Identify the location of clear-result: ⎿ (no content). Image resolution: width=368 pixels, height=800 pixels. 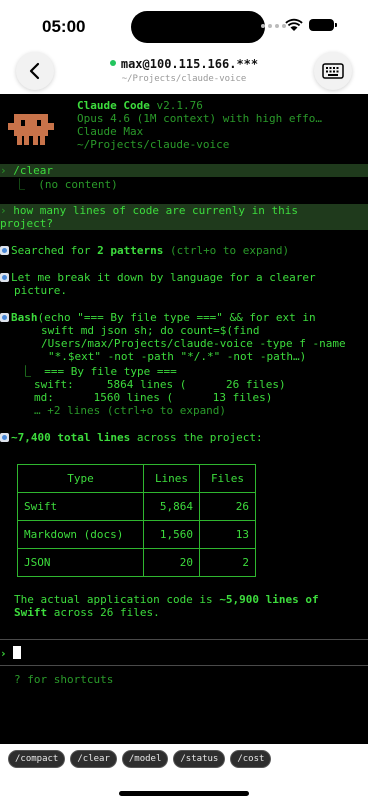
(66, 184).